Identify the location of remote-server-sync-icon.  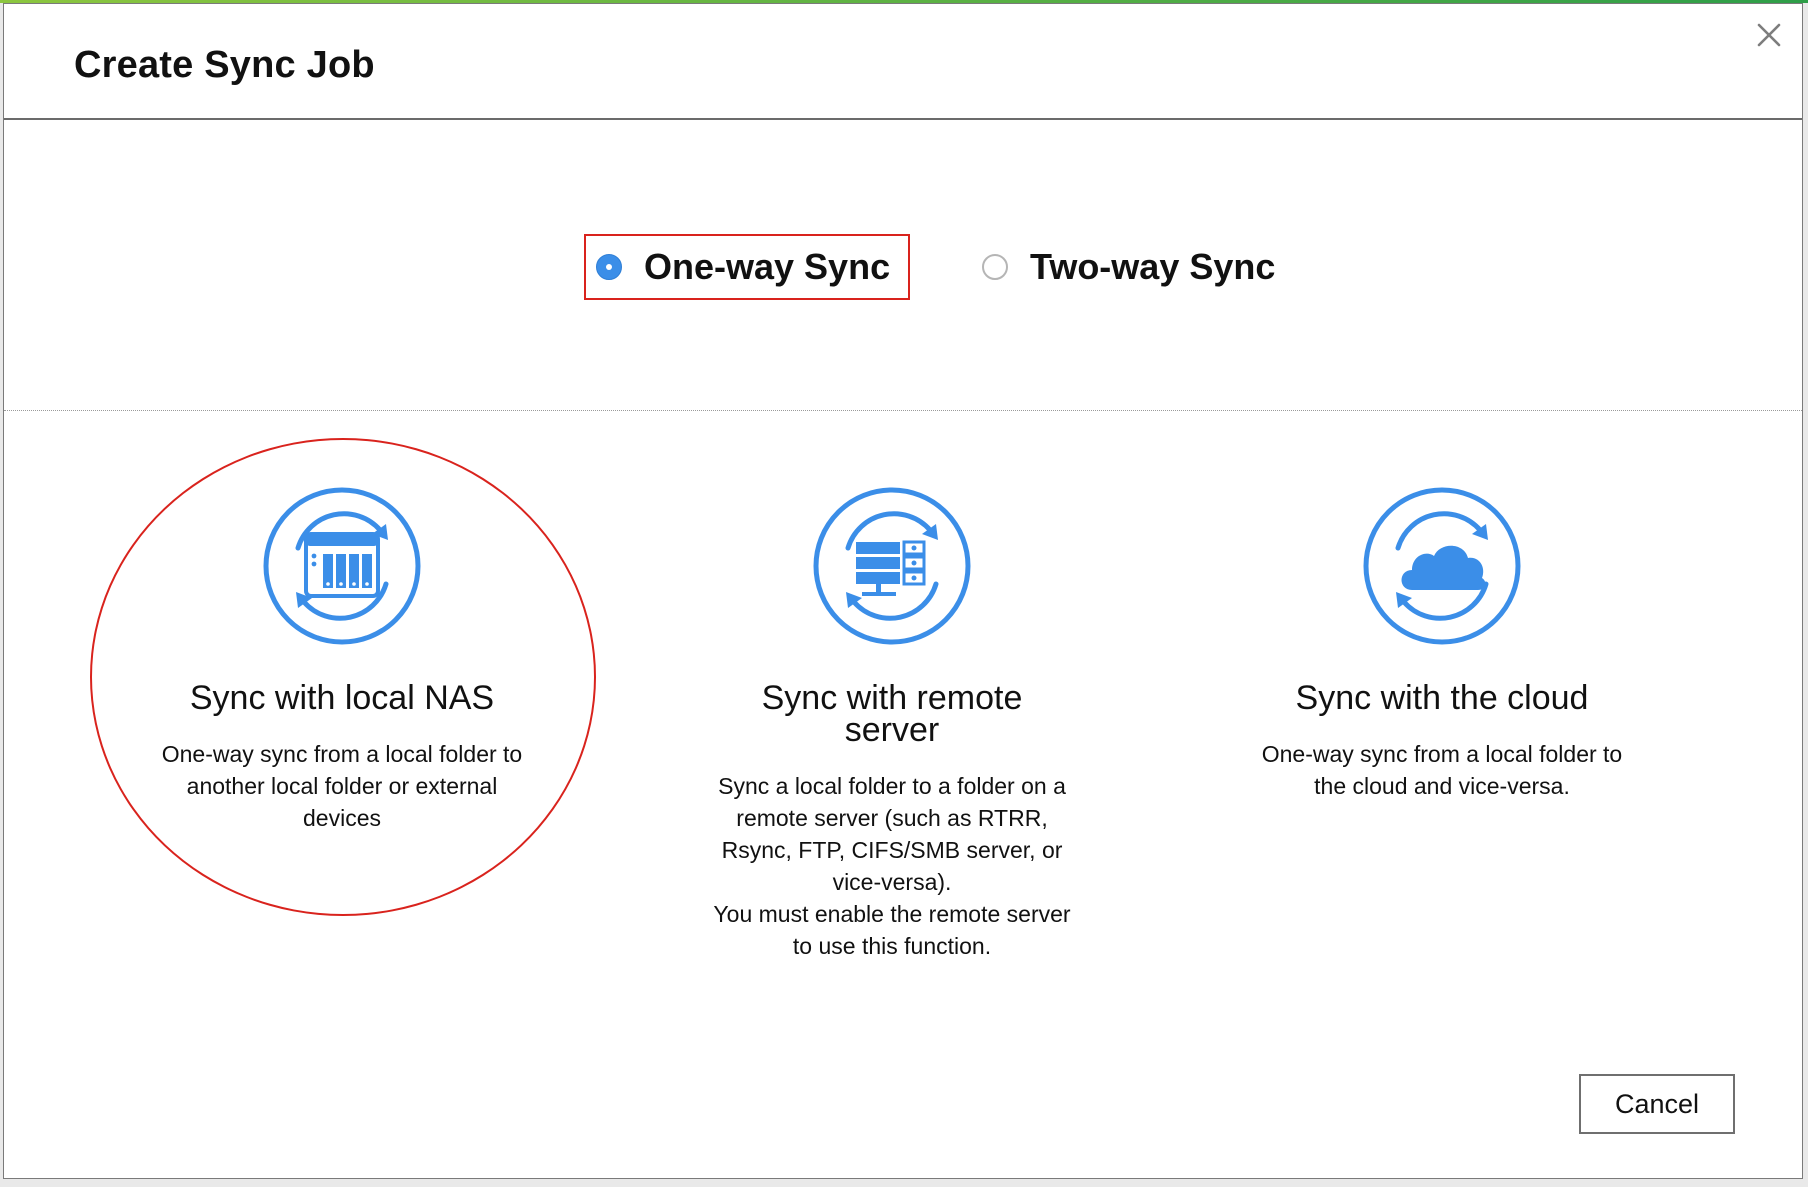
(892, 566).